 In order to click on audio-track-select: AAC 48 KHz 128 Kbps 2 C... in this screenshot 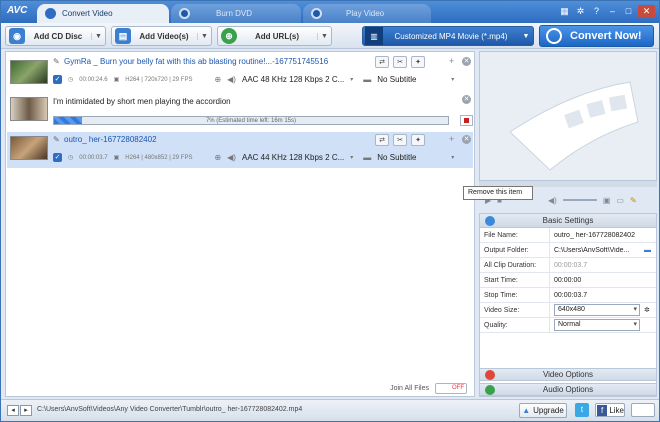, I will do `click(293, 79)`.